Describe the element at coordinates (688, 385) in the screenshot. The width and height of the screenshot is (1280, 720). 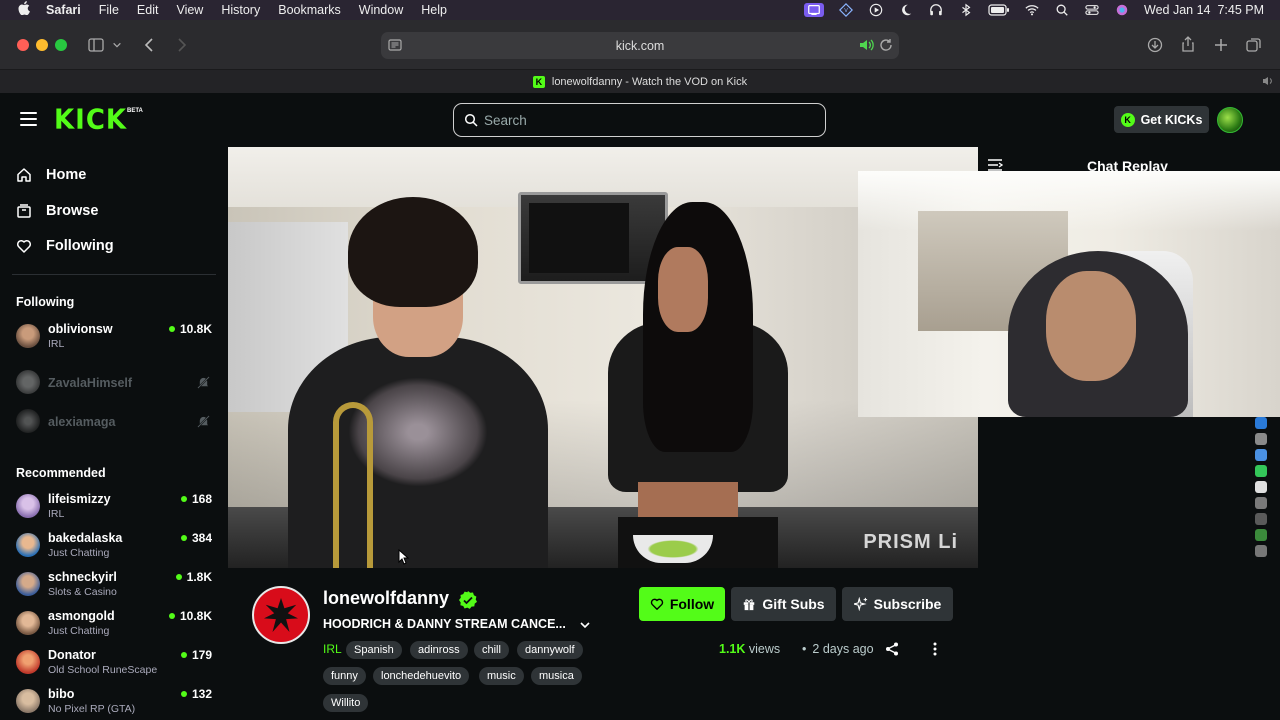
I see `video-scene-person-right` at that location.